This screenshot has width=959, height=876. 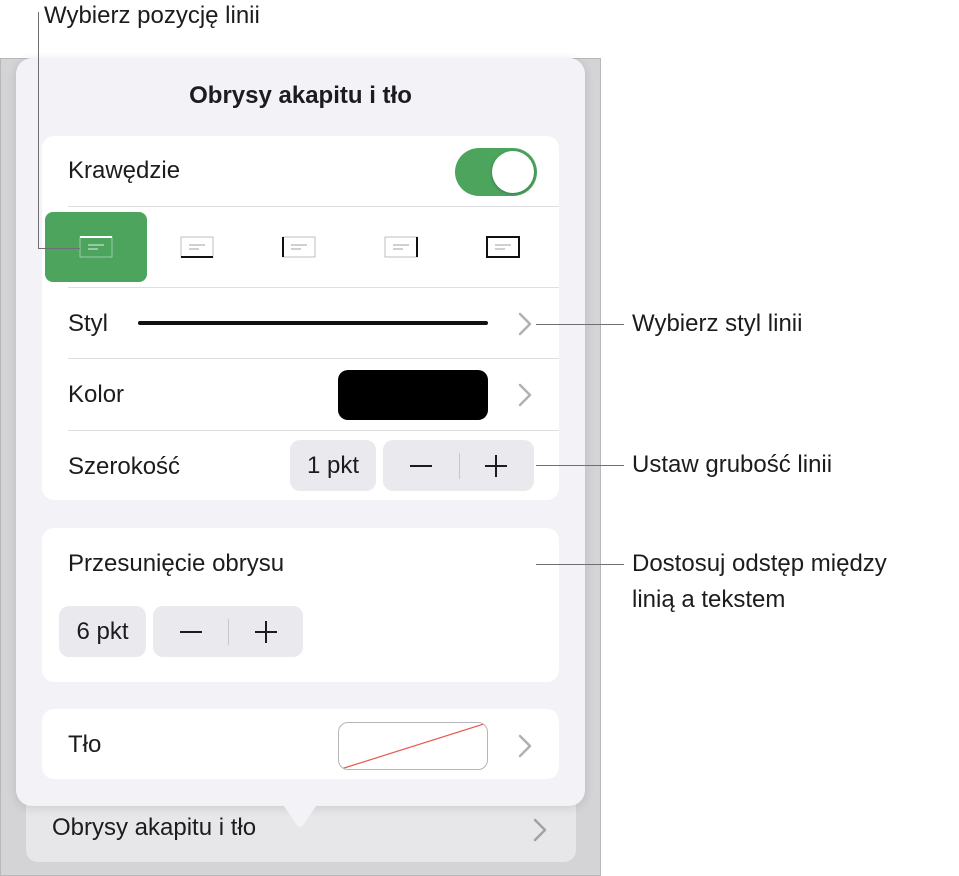 I want to click on callout-style-line, so click(x=580, y=324).